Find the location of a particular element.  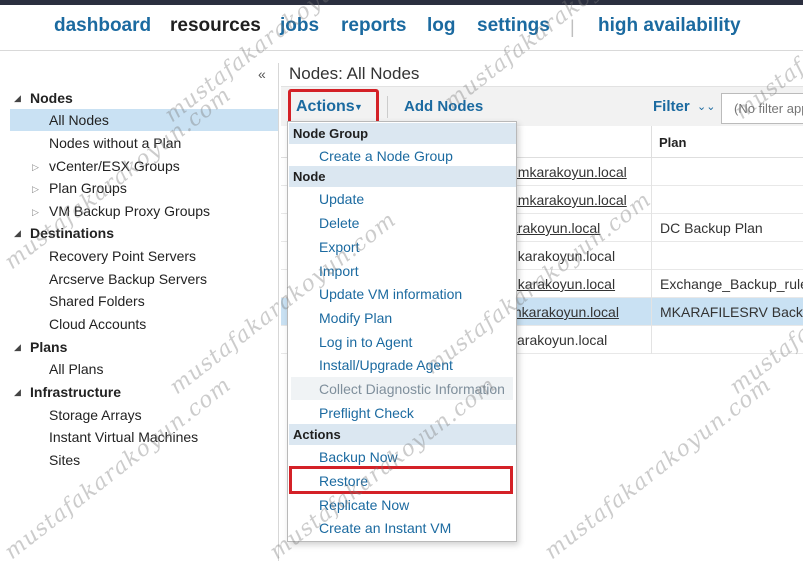

sidebar-item-arcserve-backup-servers: Arcserve Backup Servers is located at coordinates (144, 279).